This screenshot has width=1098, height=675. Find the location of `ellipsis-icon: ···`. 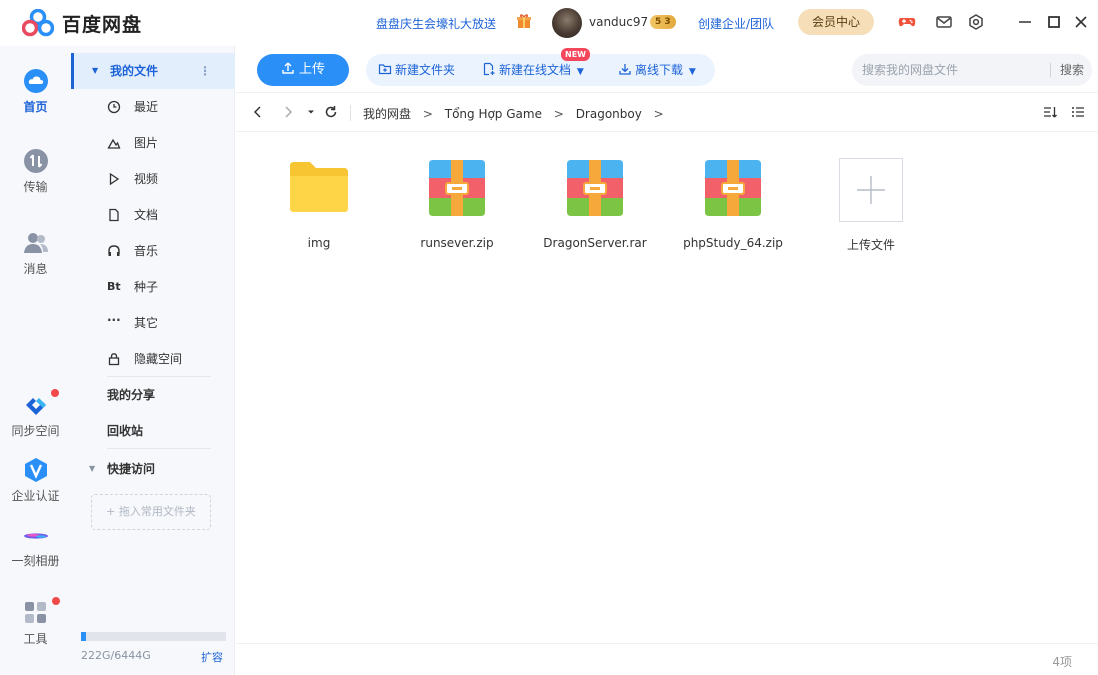

ellipsis-icon: ··· is located at coordinates (114, 320).